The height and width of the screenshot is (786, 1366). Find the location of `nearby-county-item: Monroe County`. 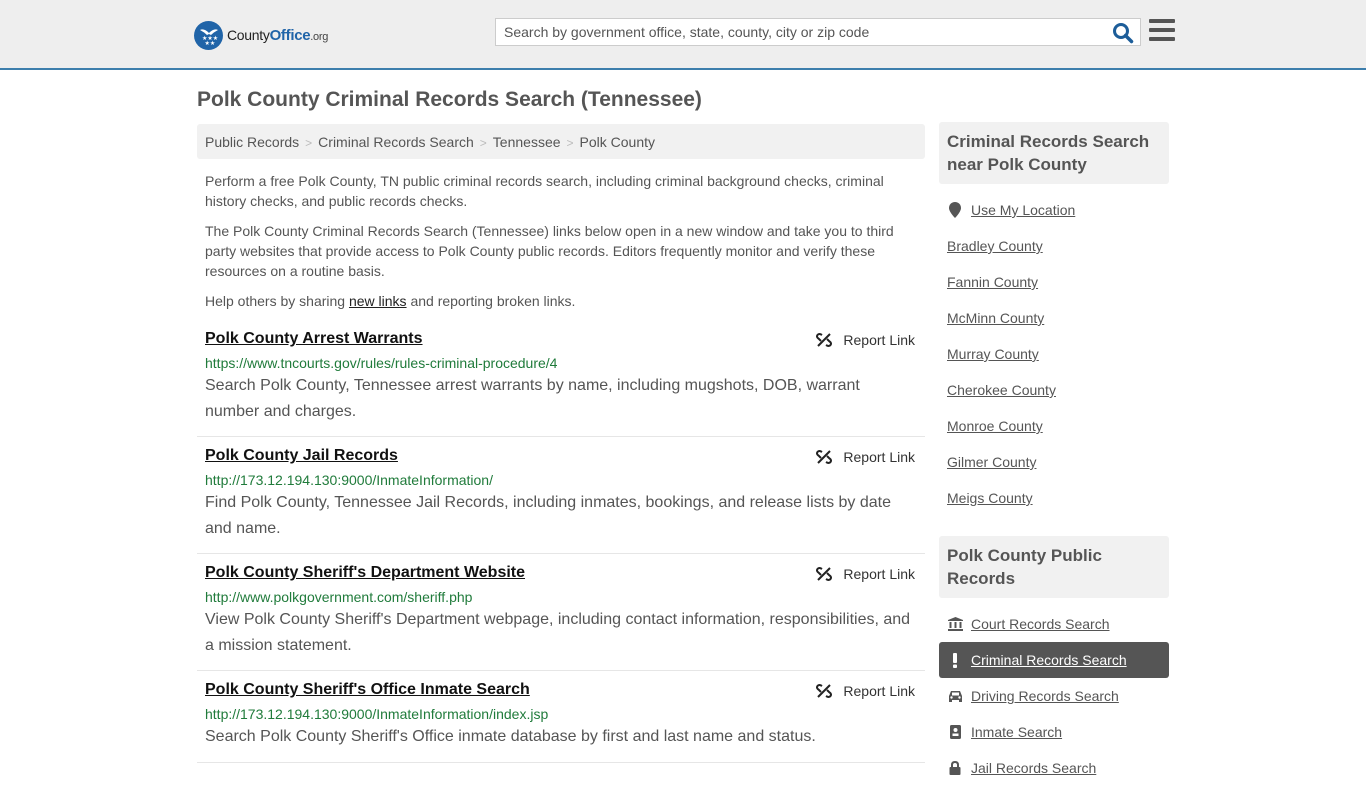

nearby-county-item: Monroe County is located at coordinates (1054, 426).